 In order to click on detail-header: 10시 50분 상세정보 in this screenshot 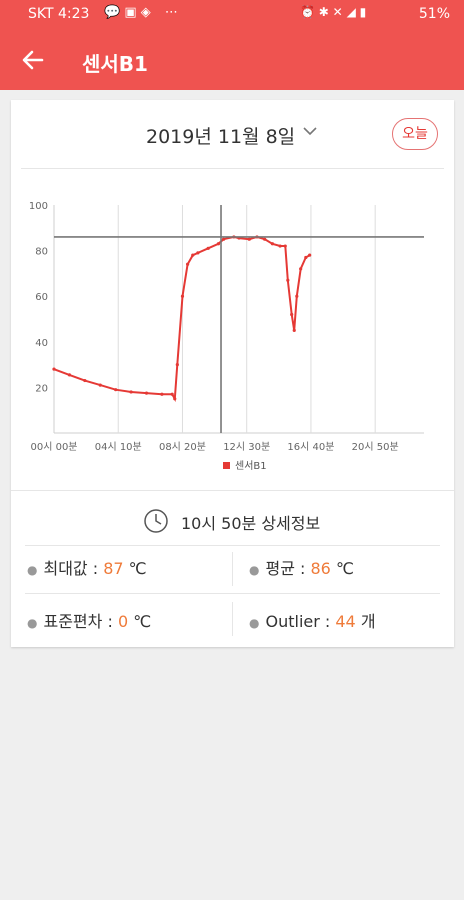, I will do `click(232, 522)`.